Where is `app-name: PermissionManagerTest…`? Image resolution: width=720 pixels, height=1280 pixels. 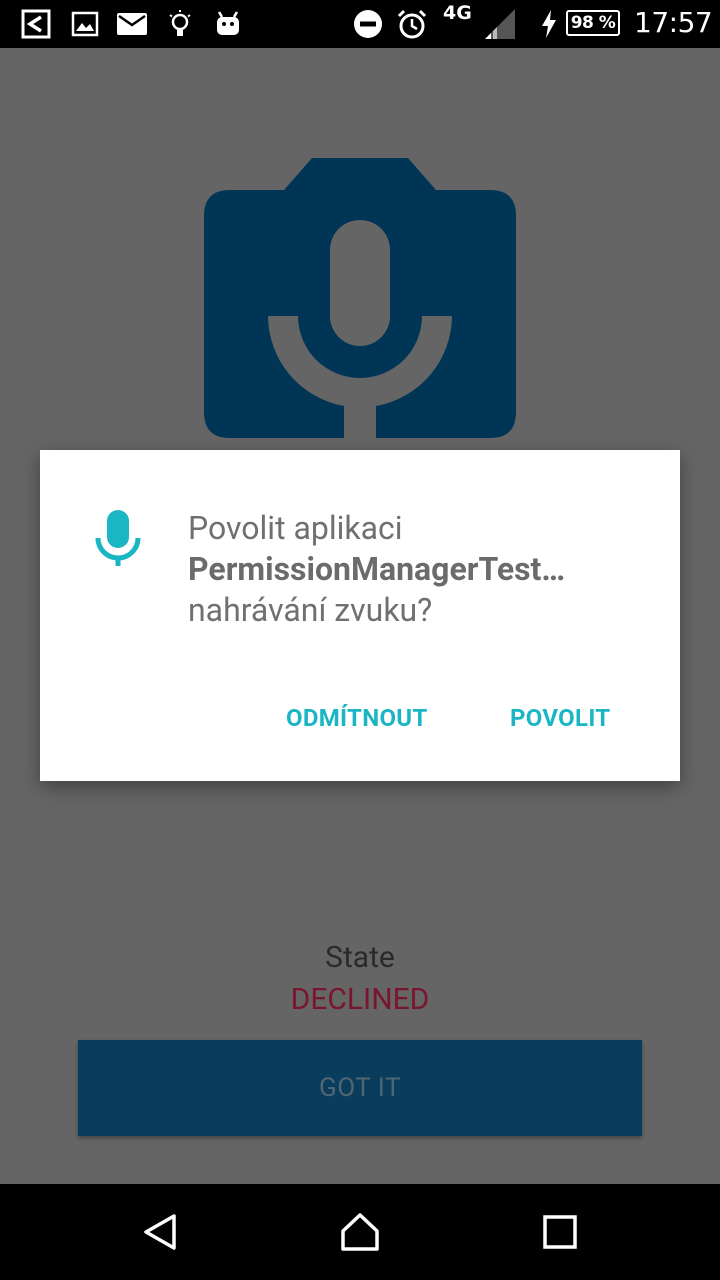 app-name: PermissionManagerTest… is located at coordinates (377, 569).